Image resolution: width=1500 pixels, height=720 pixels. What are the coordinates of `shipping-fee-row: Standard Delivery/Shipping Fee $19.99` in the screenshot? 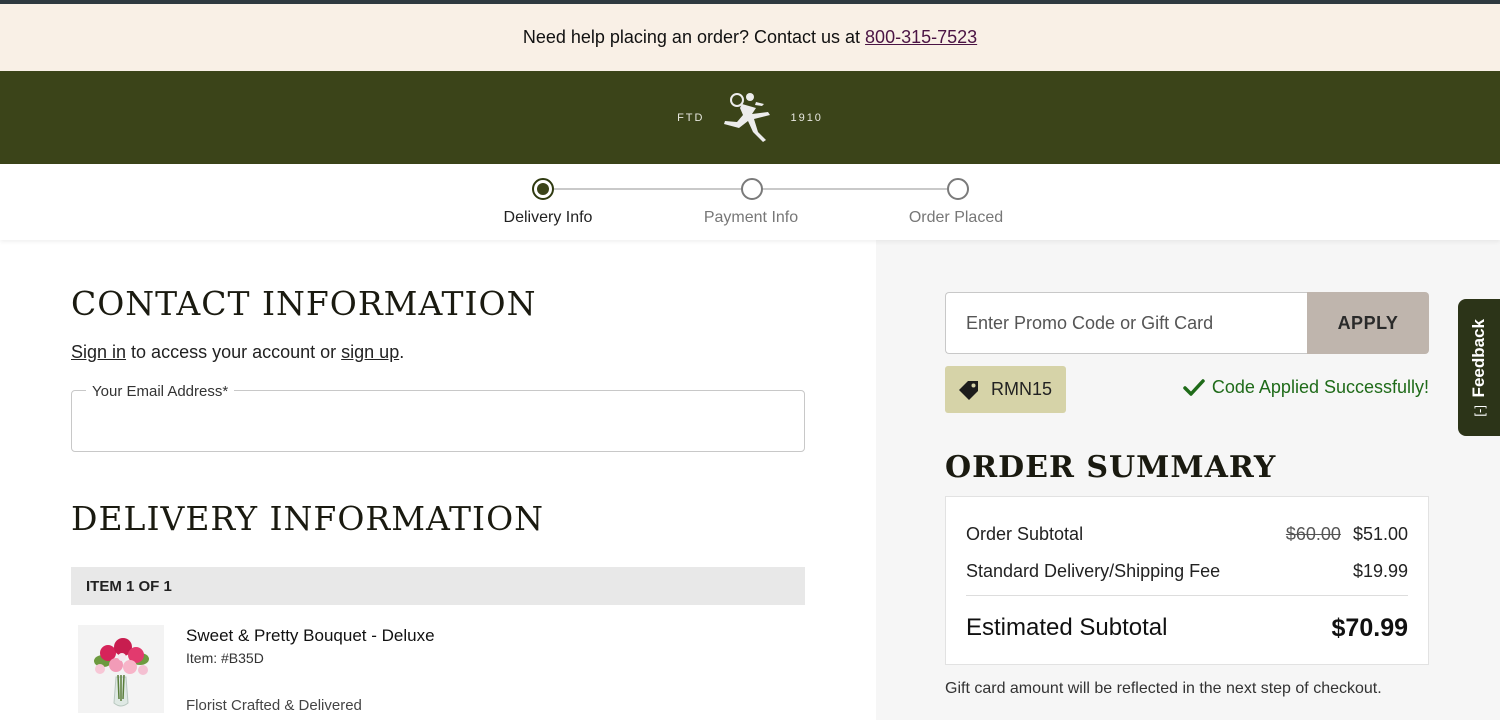 It's located at (1187, 571).